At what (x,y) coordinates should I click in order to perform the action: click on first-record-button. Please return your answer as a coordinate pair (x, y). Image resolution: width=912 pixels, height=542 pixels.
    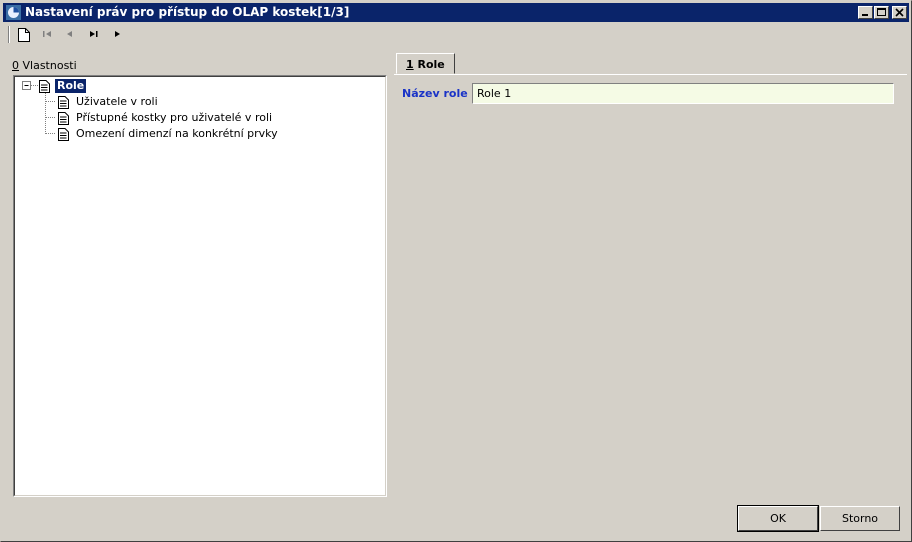
    Looking at the image, I should click on (48, 34).